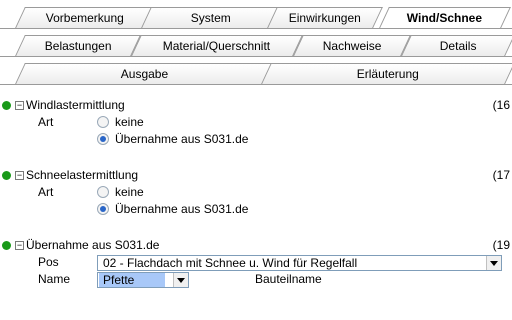 The height and width of the screenshot is (320, 512). What do you see at coordinates (82, 175) in the screenshot?
I see `section-title: Schneelastermittlung` at bounding box center [82, 175].